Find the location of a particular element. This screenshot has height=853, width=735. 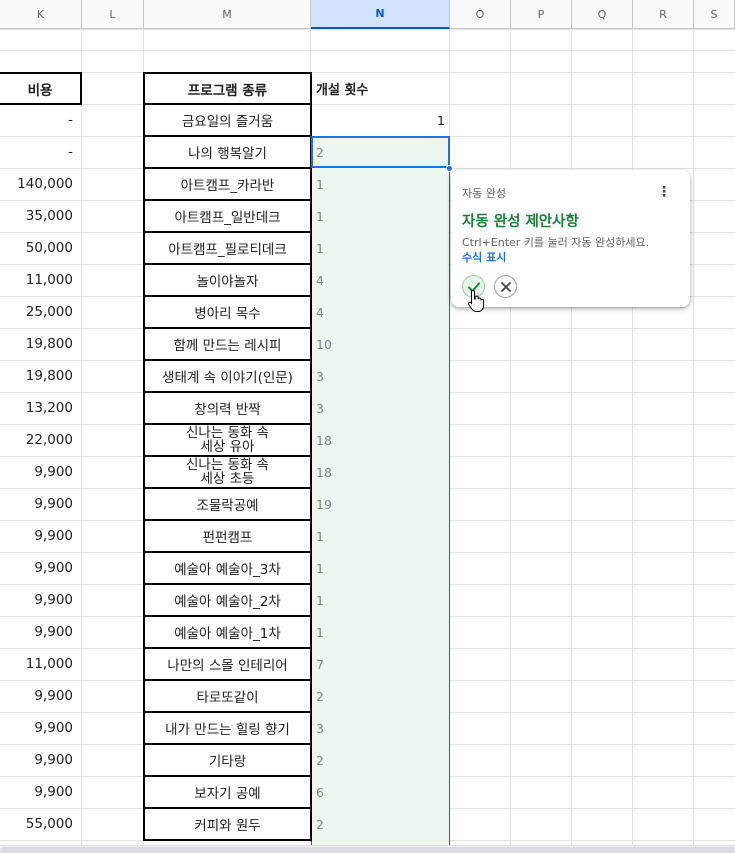

program-name-cell: 생태계 속 이야기(인문) is located at coordinates (227, 376).